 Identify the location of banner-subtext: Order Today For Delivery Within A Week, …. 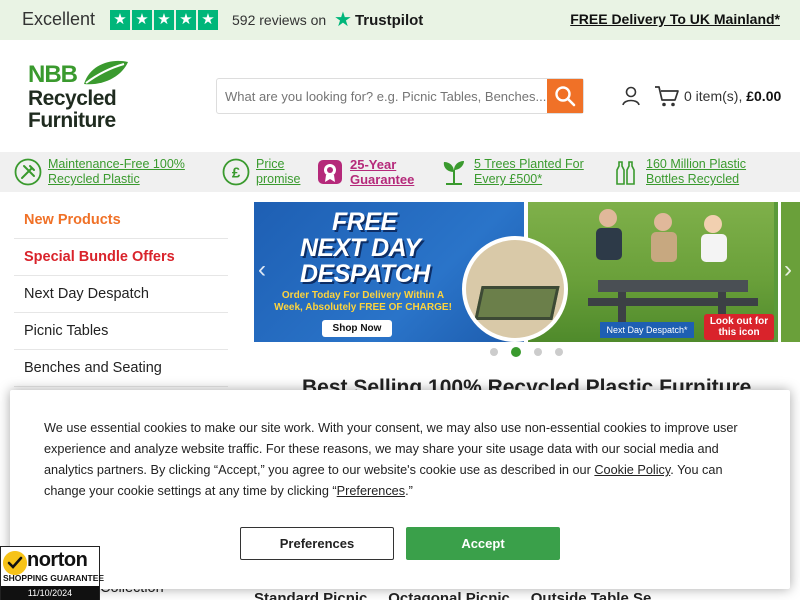
(363, 301).